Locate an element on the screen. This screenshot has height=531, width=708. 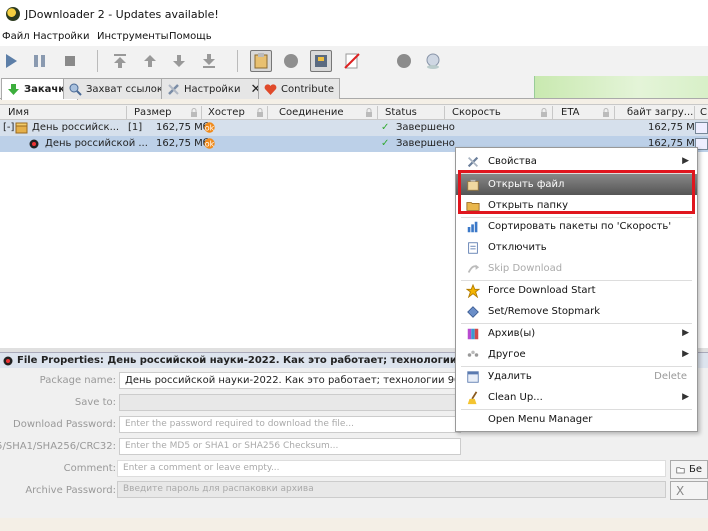
stop-download-icon is located at coordinates (70, 61).